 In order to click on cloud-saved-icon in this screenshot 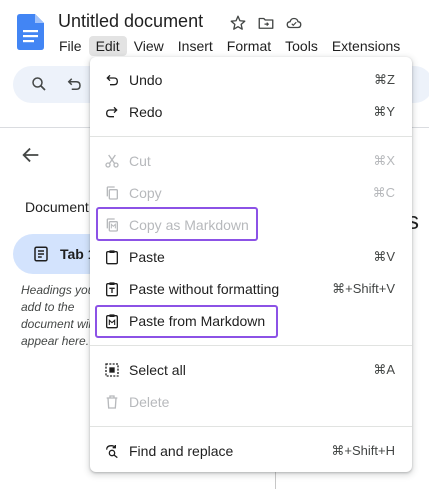, I will do `click(294, 23)`.